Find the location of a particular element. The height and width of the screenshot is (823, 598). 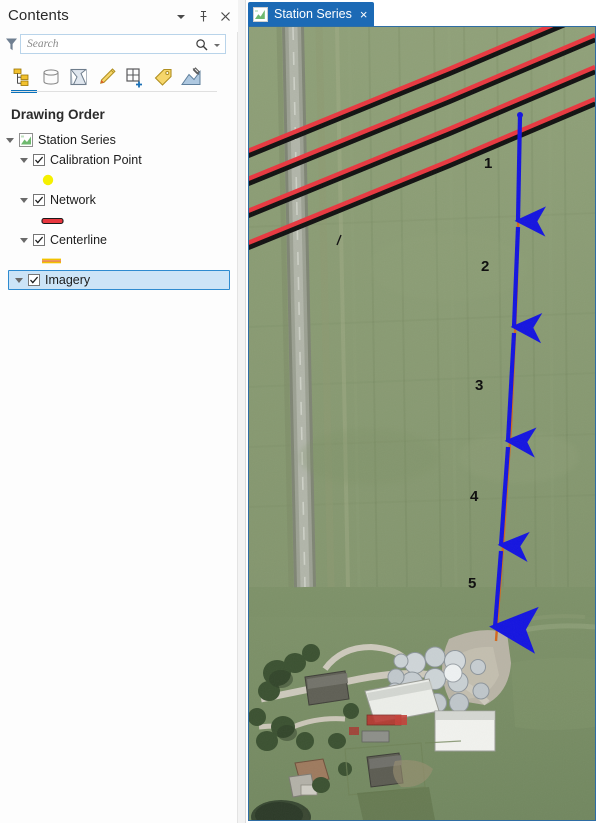

tab-label: Station Series is located at coordinates (313, 14).